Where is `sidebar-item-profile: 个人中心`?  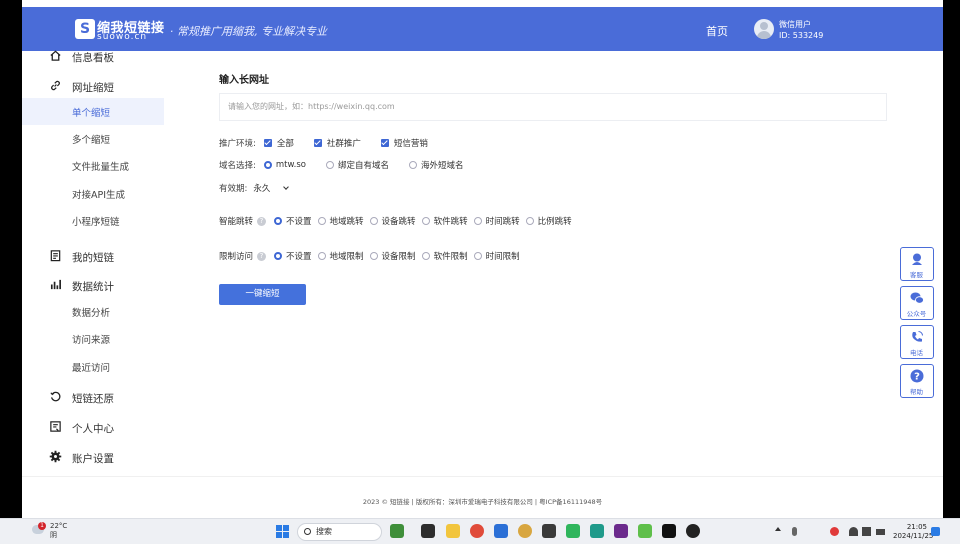
sidebar-item-profile: 个人中心 is located at coordinates (93, 428).